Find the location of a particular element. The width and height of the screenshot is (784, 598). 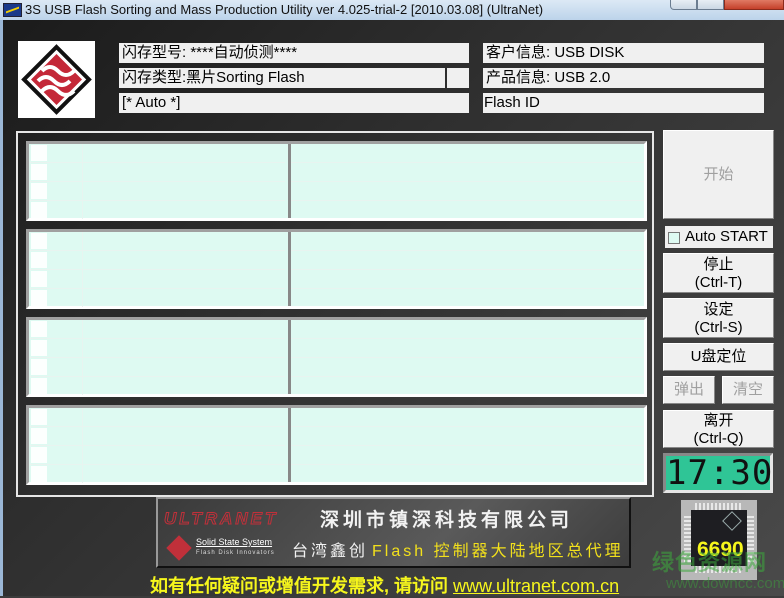

exit-button: 离开 (Ctrl-Q) is located at coordinates (718, 429).